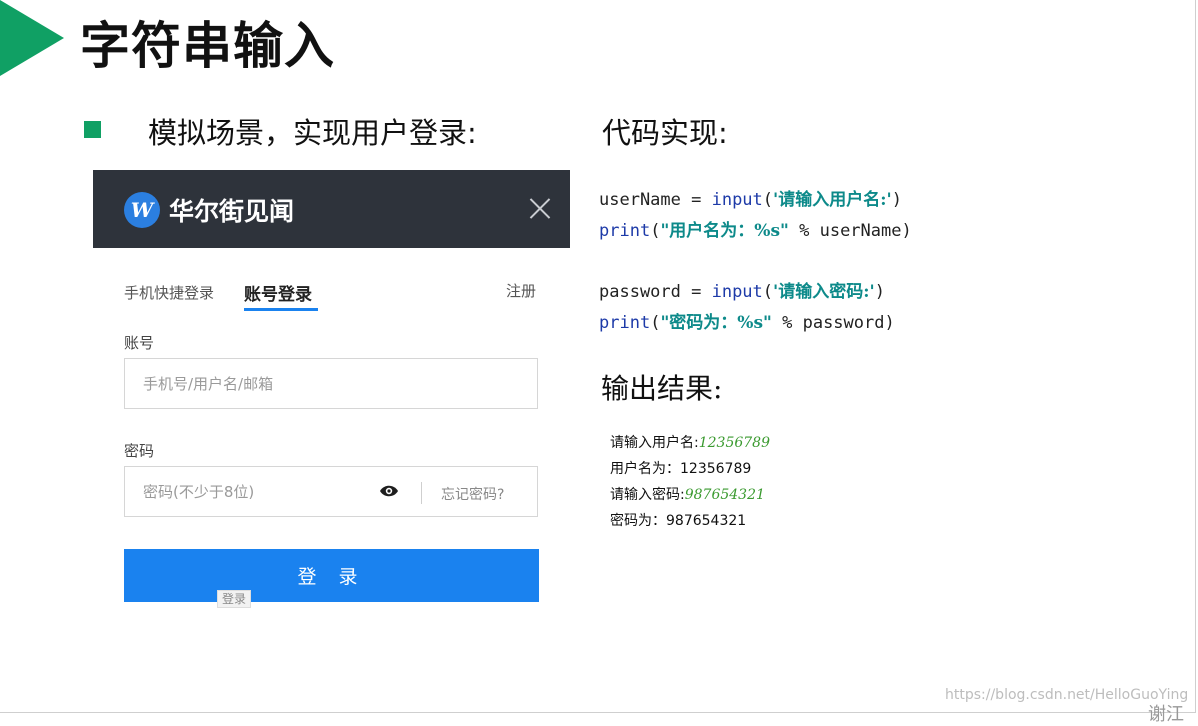 The image size is (1198, 726). Describe the element at coordinates (278, 292) in the screenshot. I see `tab-account-login: 账号登录` at that location.